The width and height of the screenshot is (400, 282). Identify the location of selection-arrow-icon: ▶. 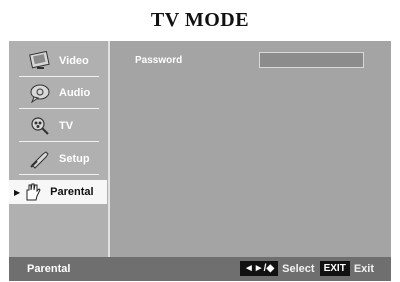
(17, 192).